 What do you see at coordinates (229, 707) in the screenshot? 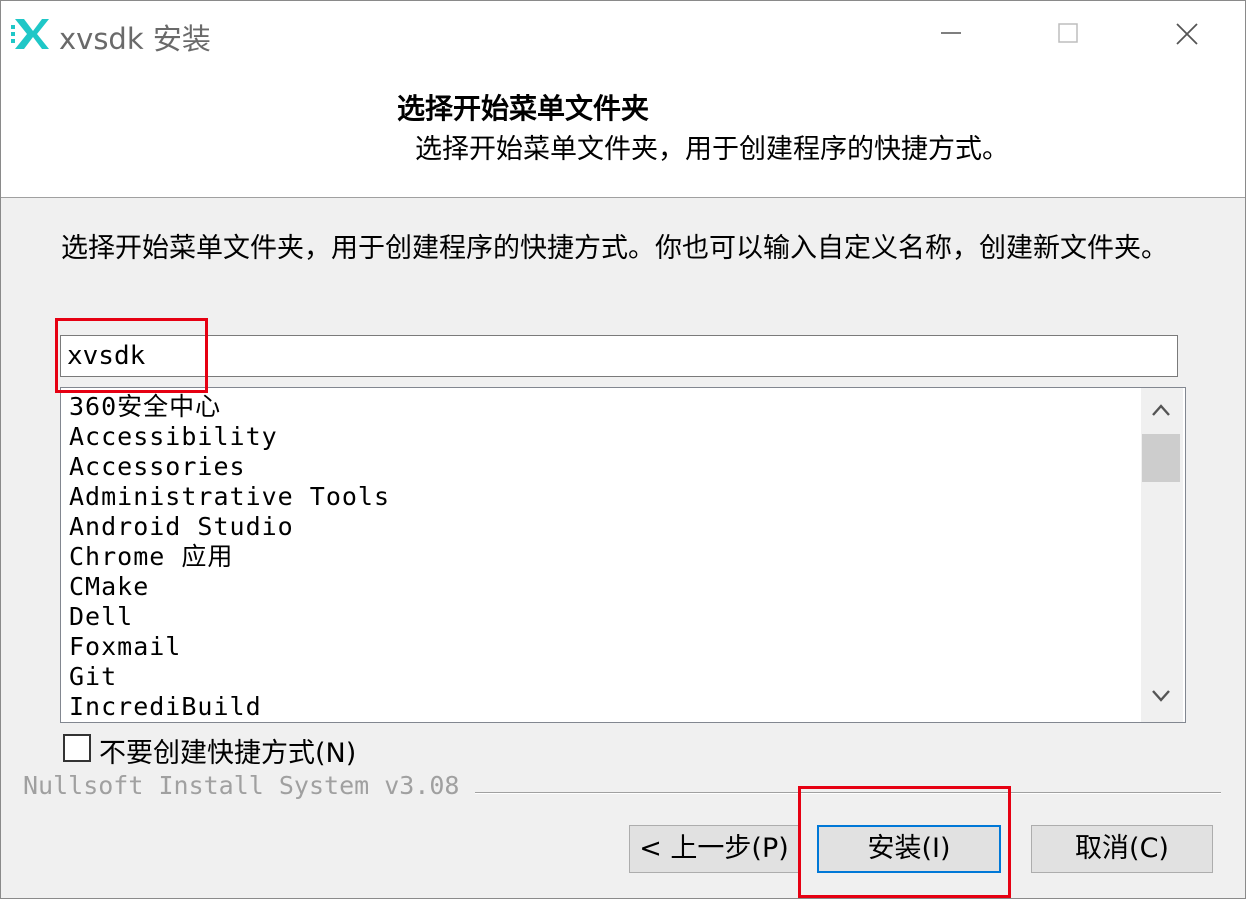
I see `list-item: IncrediBuild` at bounding box center [229, 707].